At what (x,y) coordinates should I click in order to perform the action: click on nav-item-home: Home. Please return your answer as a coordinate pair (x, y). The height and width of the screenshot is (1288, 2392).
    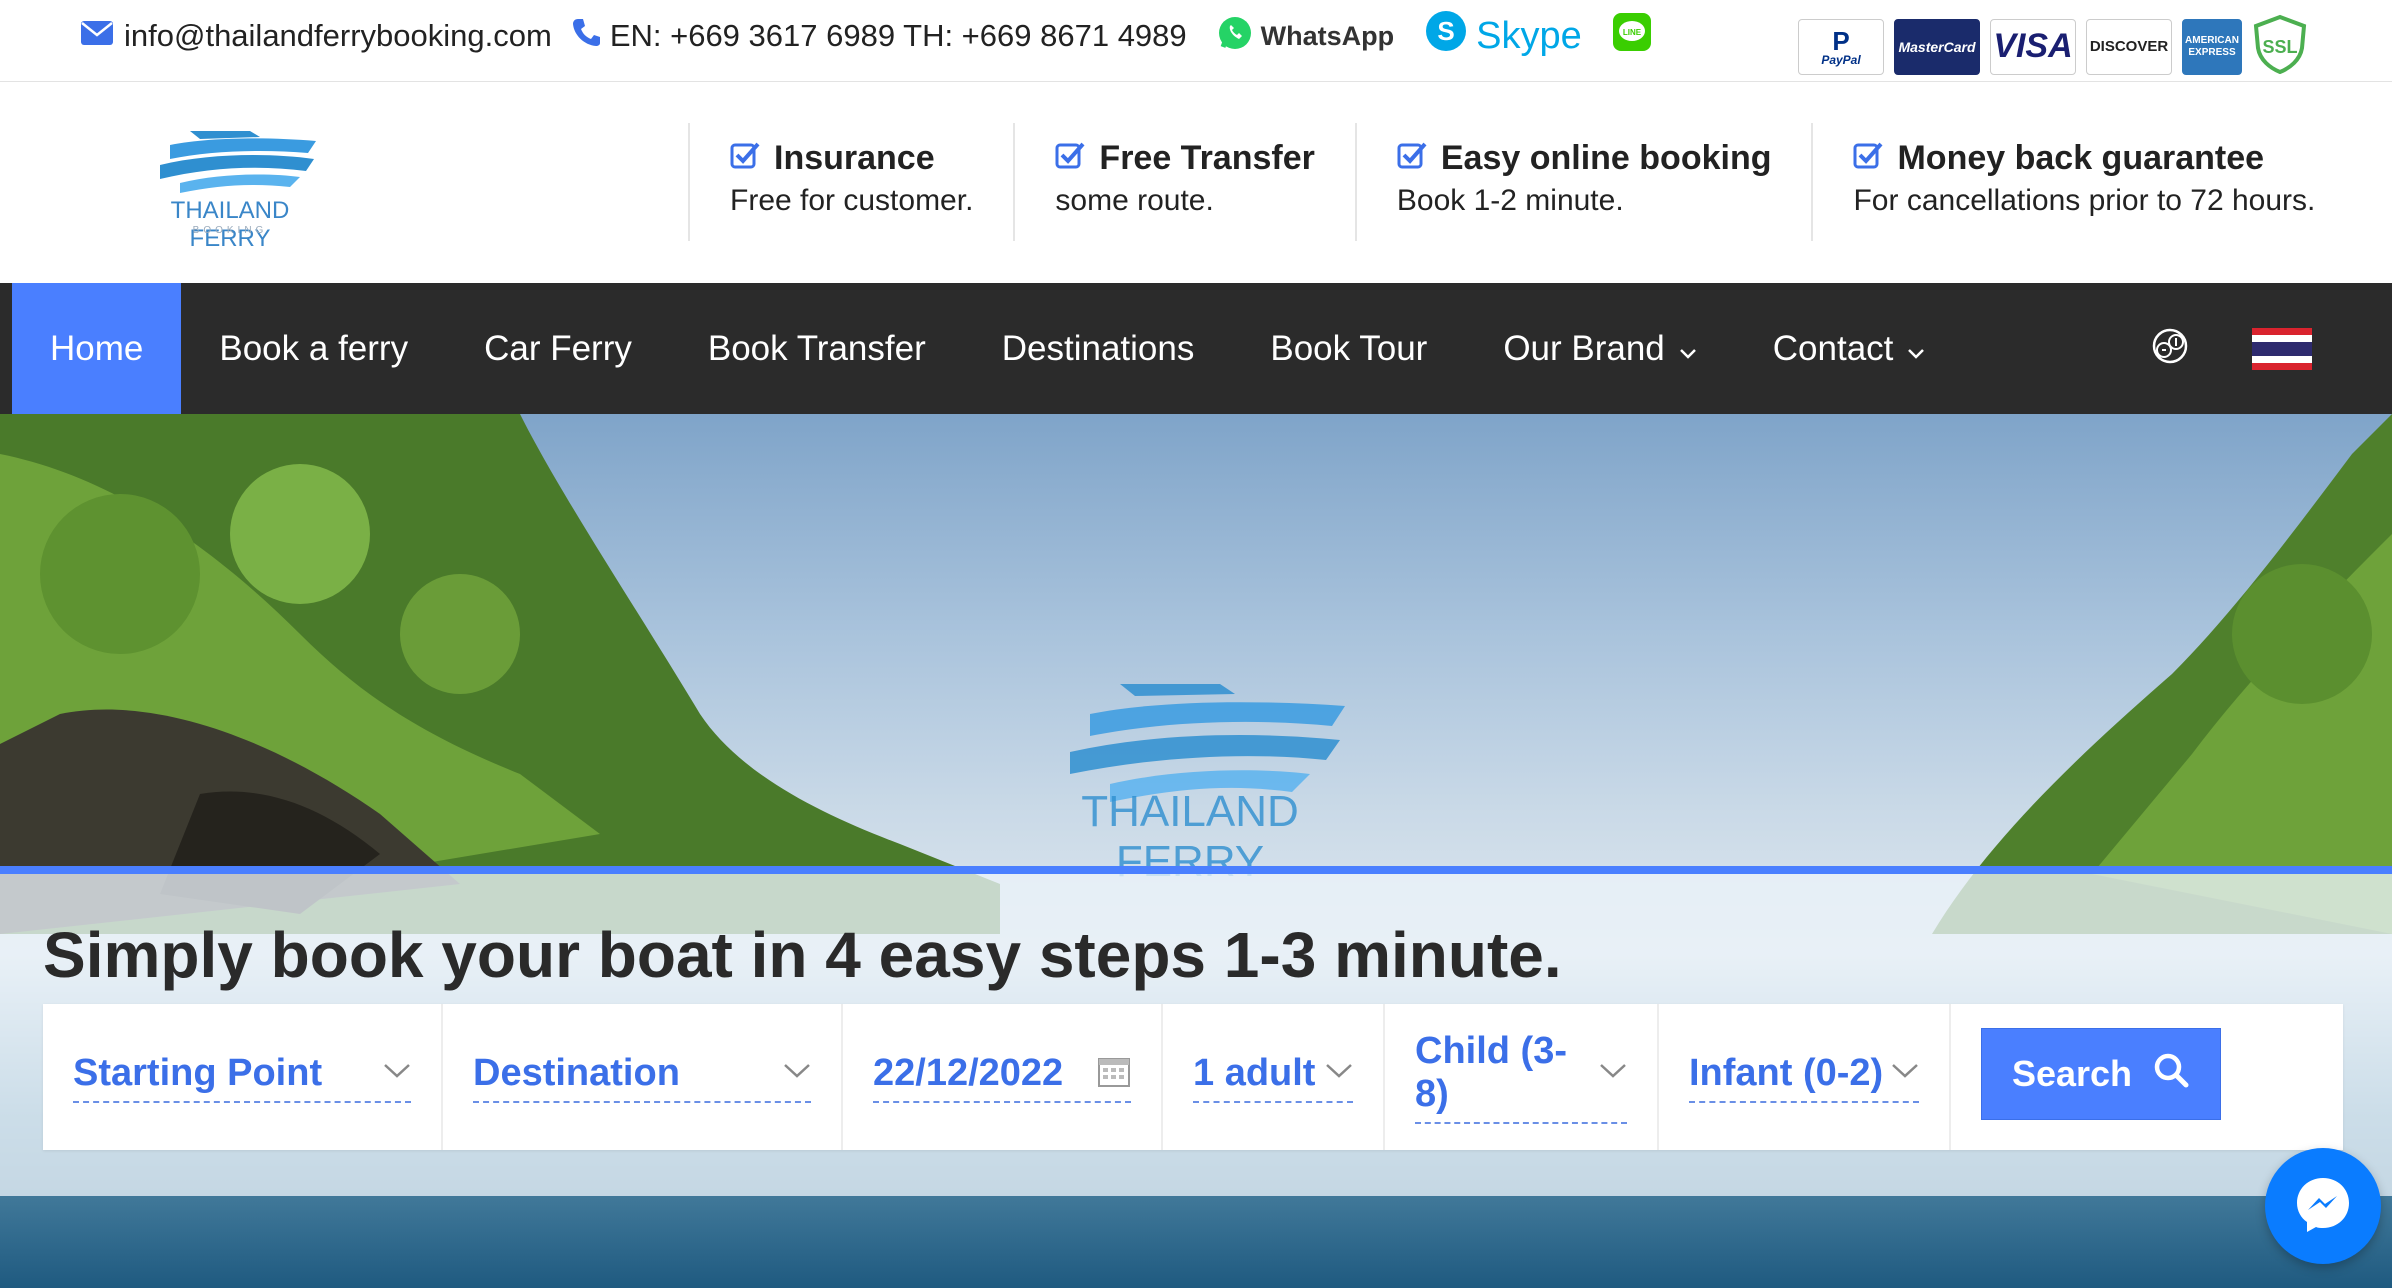
    Looking at the image, I should click on (97, 348).